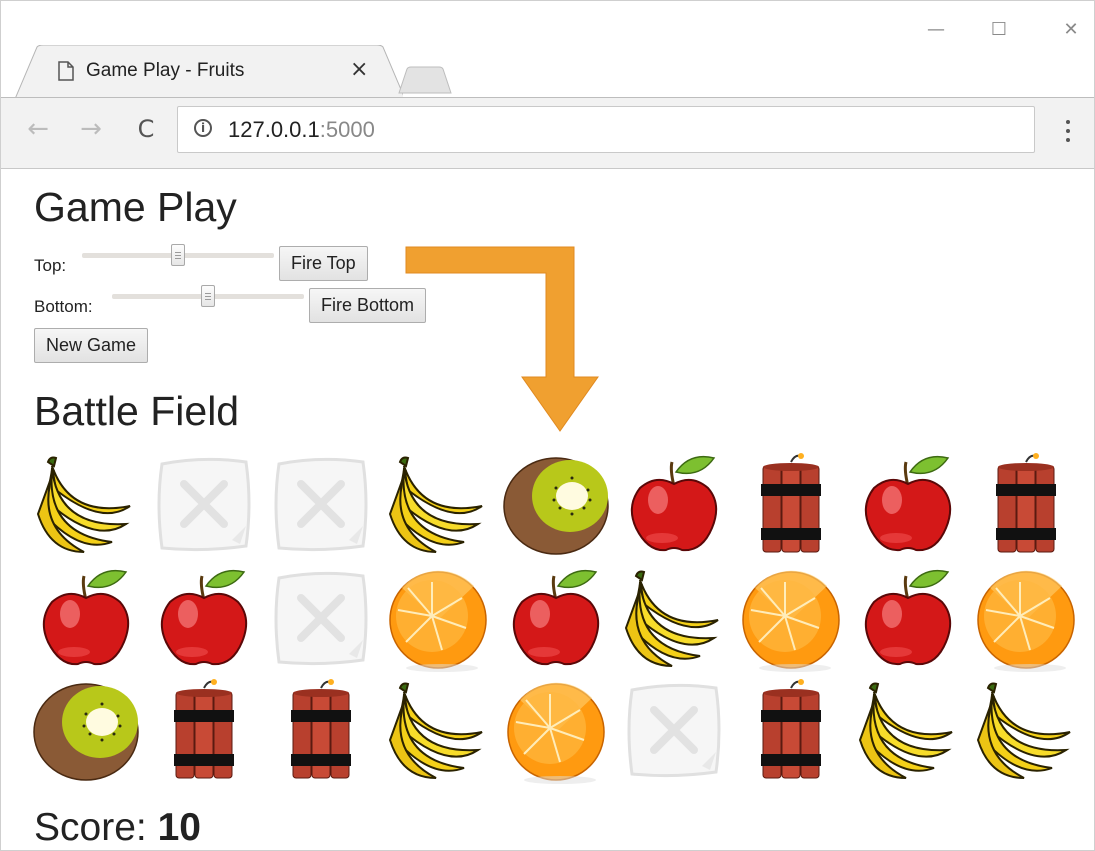 The image size is (1095, 851). Describe the element at coordinates (91, 345) in the screenshot. I see `new-game-button: New Game` at that location.